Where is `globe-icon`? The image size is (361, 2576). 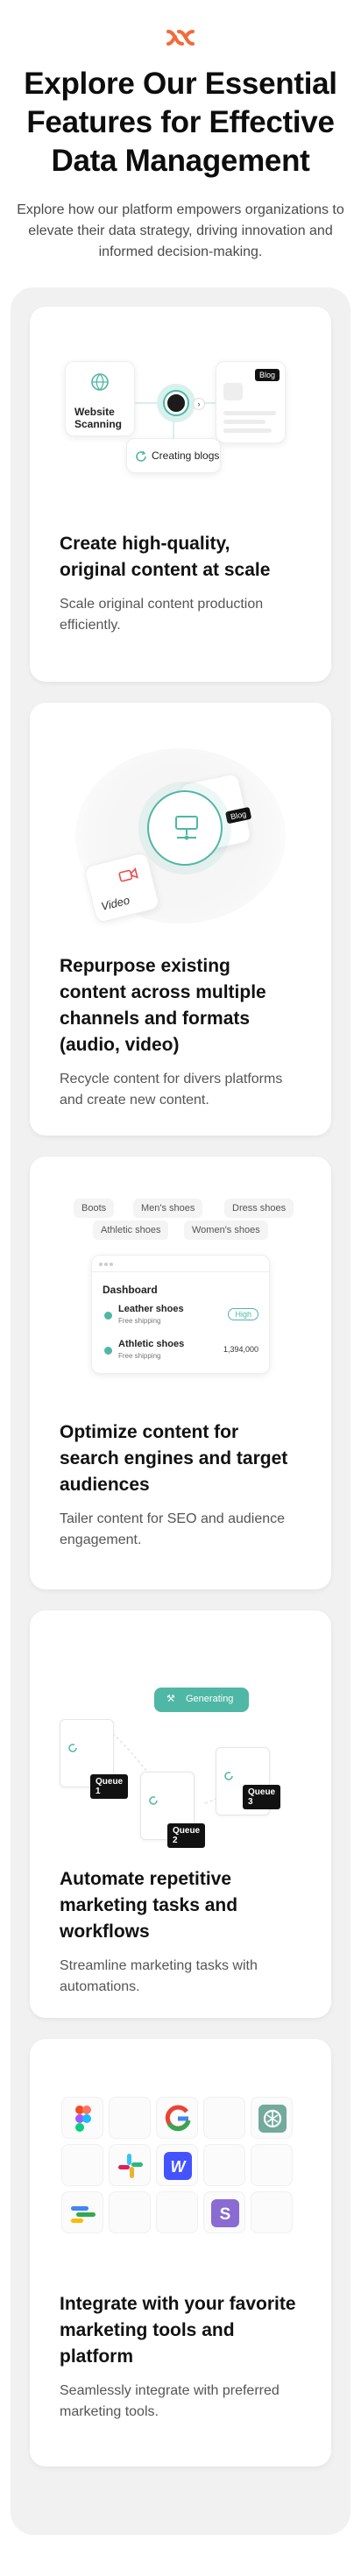 globe-icon is located at coordinates (100, 382).